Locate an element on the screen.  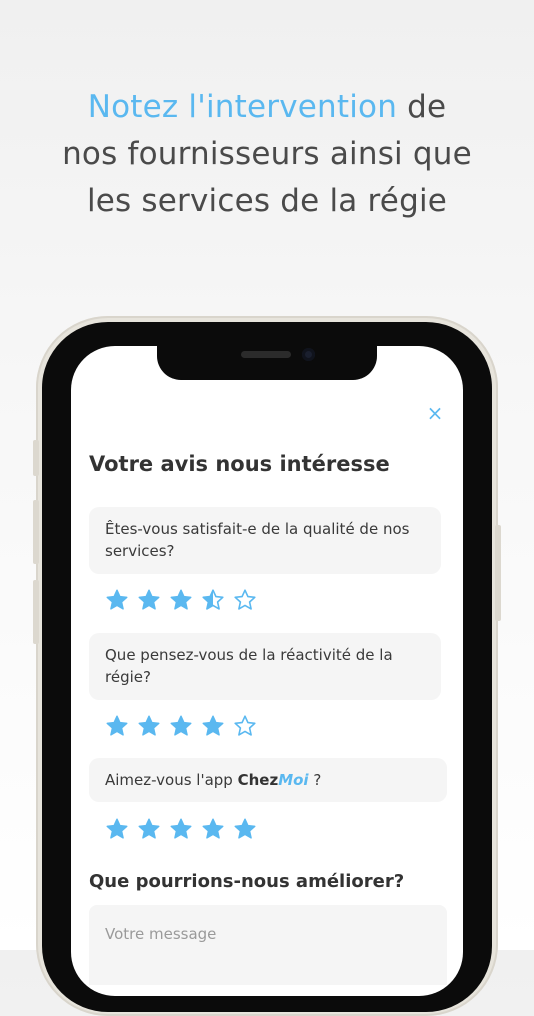
headline-accent: Notez l'intervention is located at coordinates (242, 107).